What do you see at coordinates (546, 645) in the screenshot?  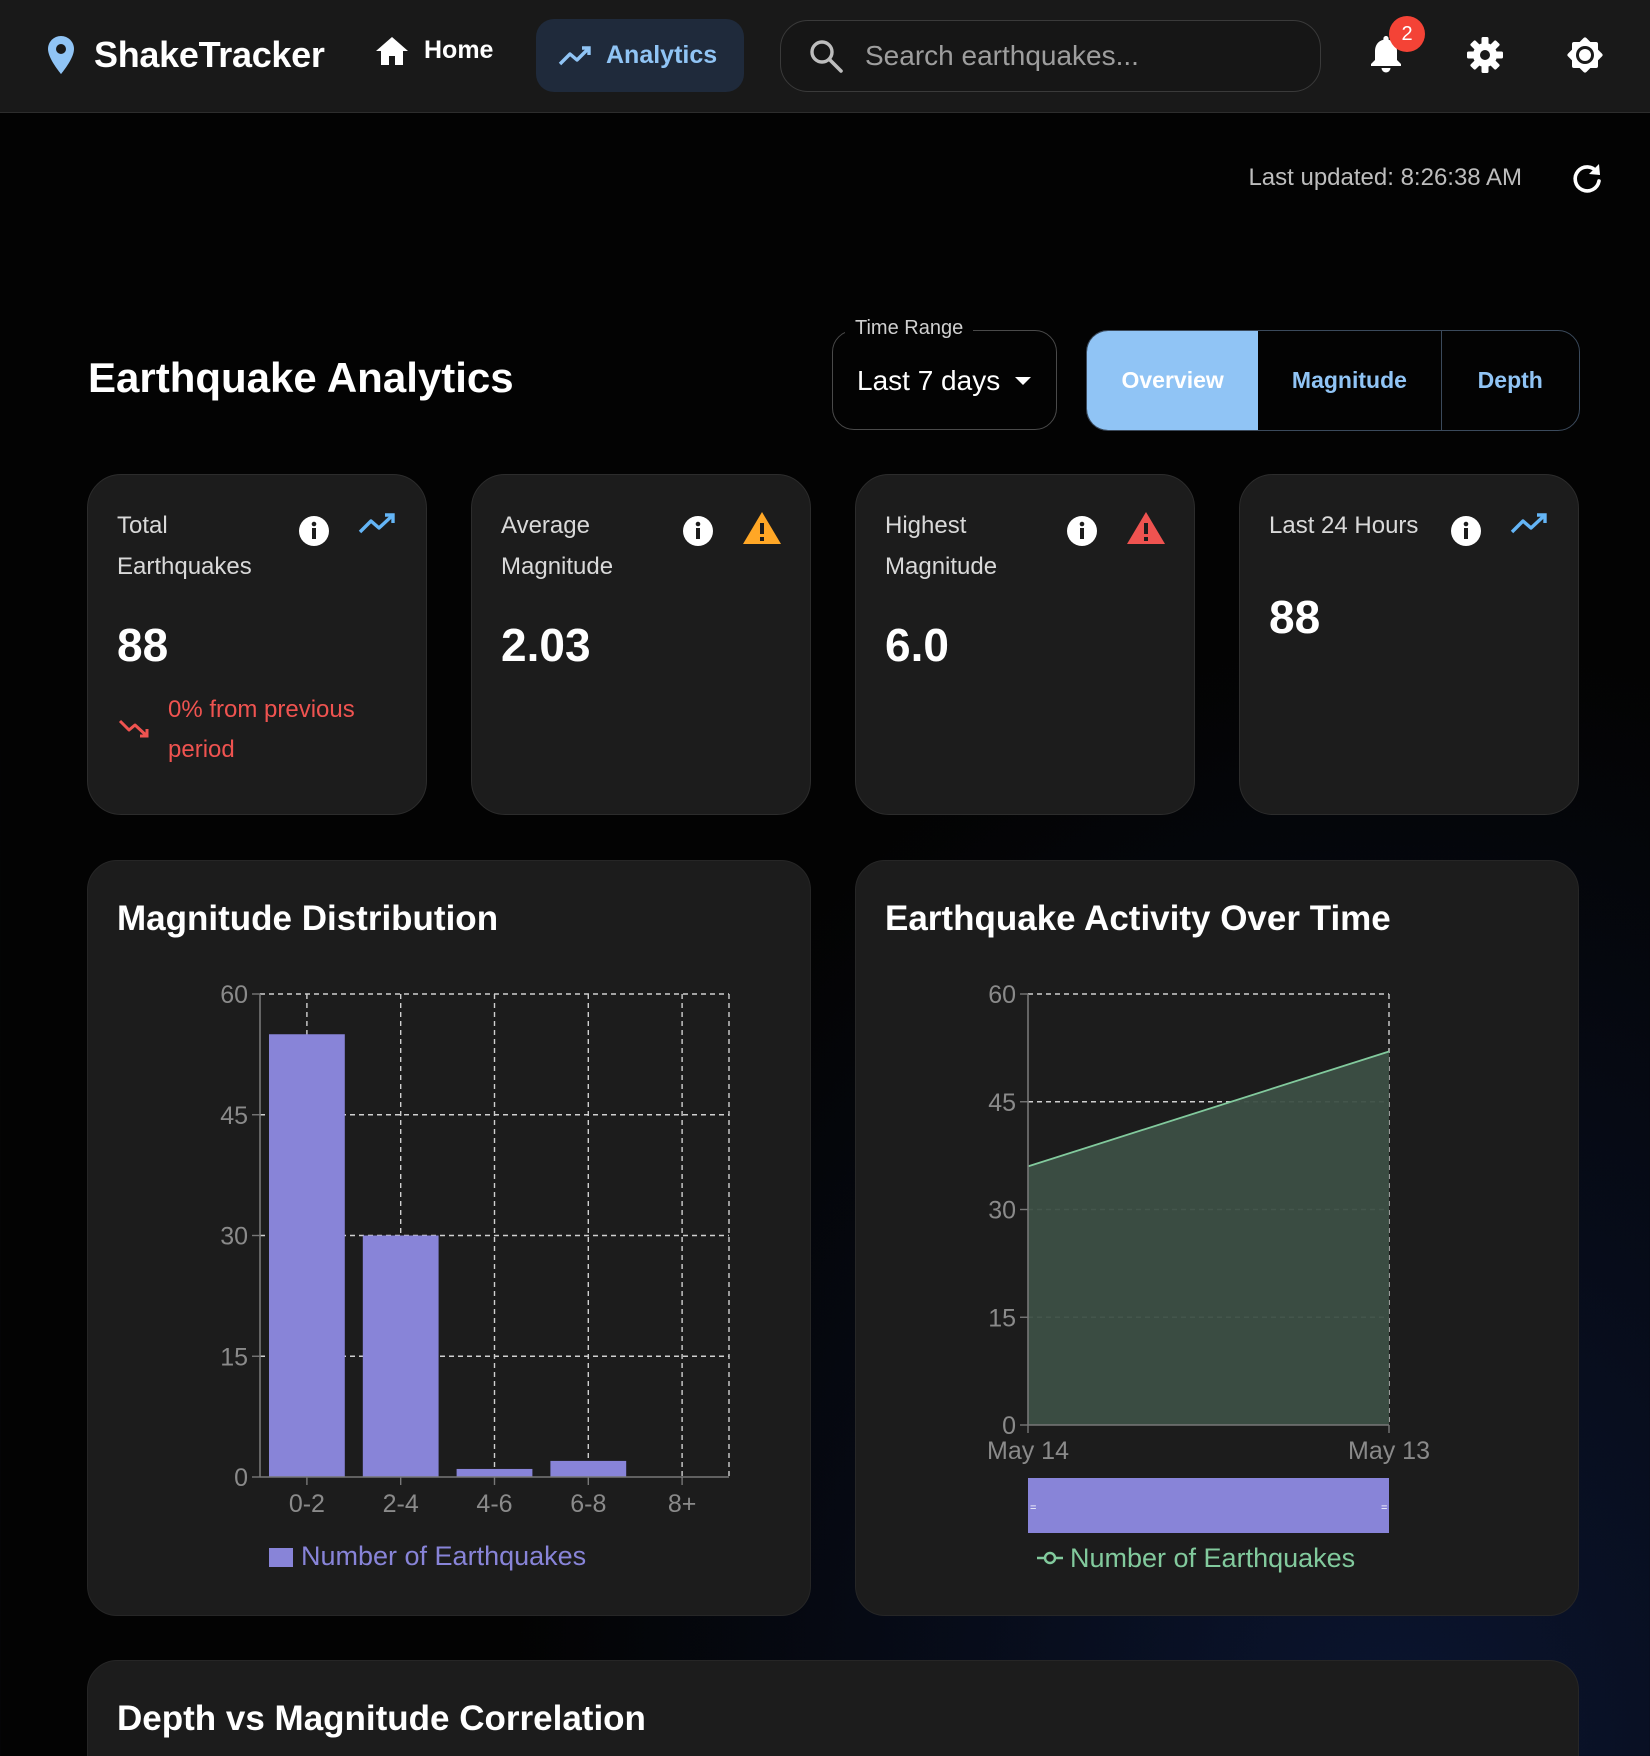 I see `stat-value: 2.03` at bounding box center [546, 645].